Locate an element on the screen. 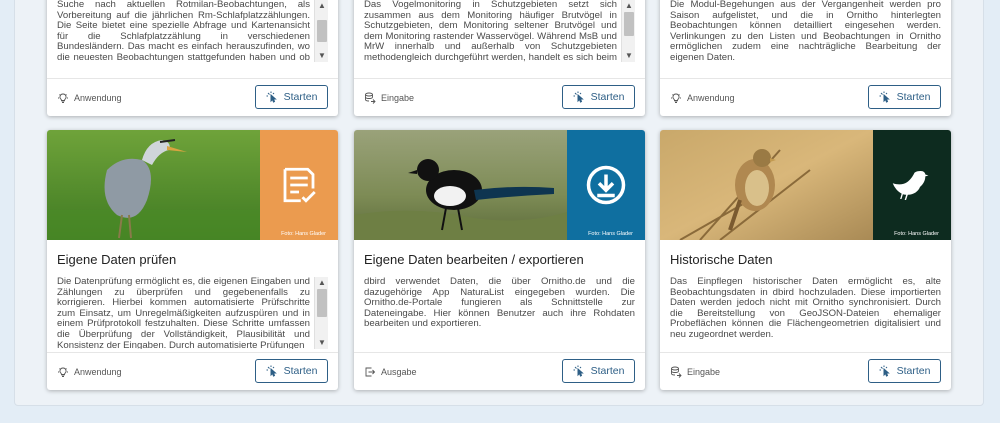  category-tag: Ausgabe is located at coordinates (390, 372).